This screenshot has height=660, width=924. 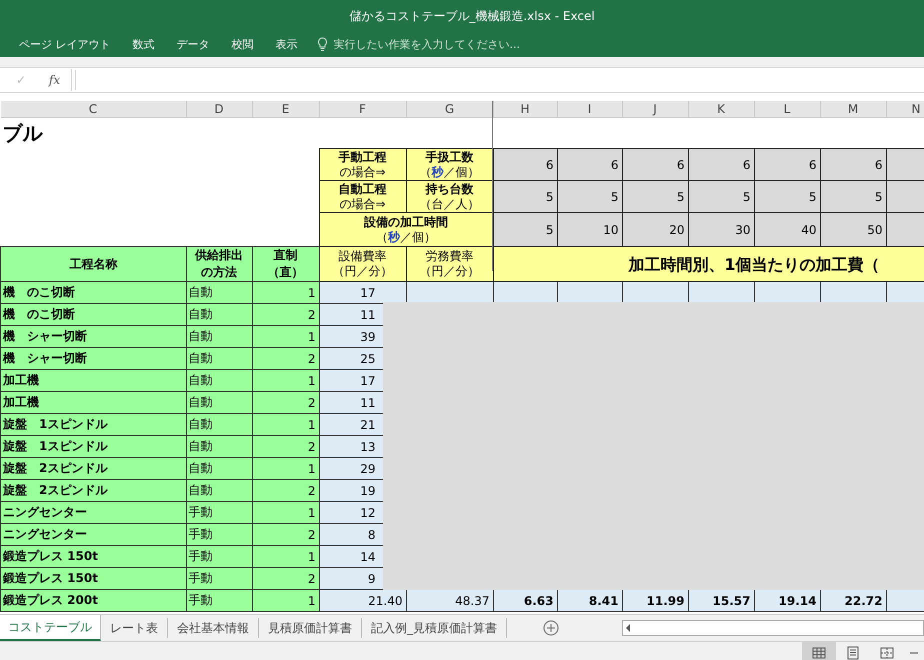 What do you see at coordinates (55, 80) in the screenshot?
I see `insert-function-button: fx` at bounding box center [55, 80].